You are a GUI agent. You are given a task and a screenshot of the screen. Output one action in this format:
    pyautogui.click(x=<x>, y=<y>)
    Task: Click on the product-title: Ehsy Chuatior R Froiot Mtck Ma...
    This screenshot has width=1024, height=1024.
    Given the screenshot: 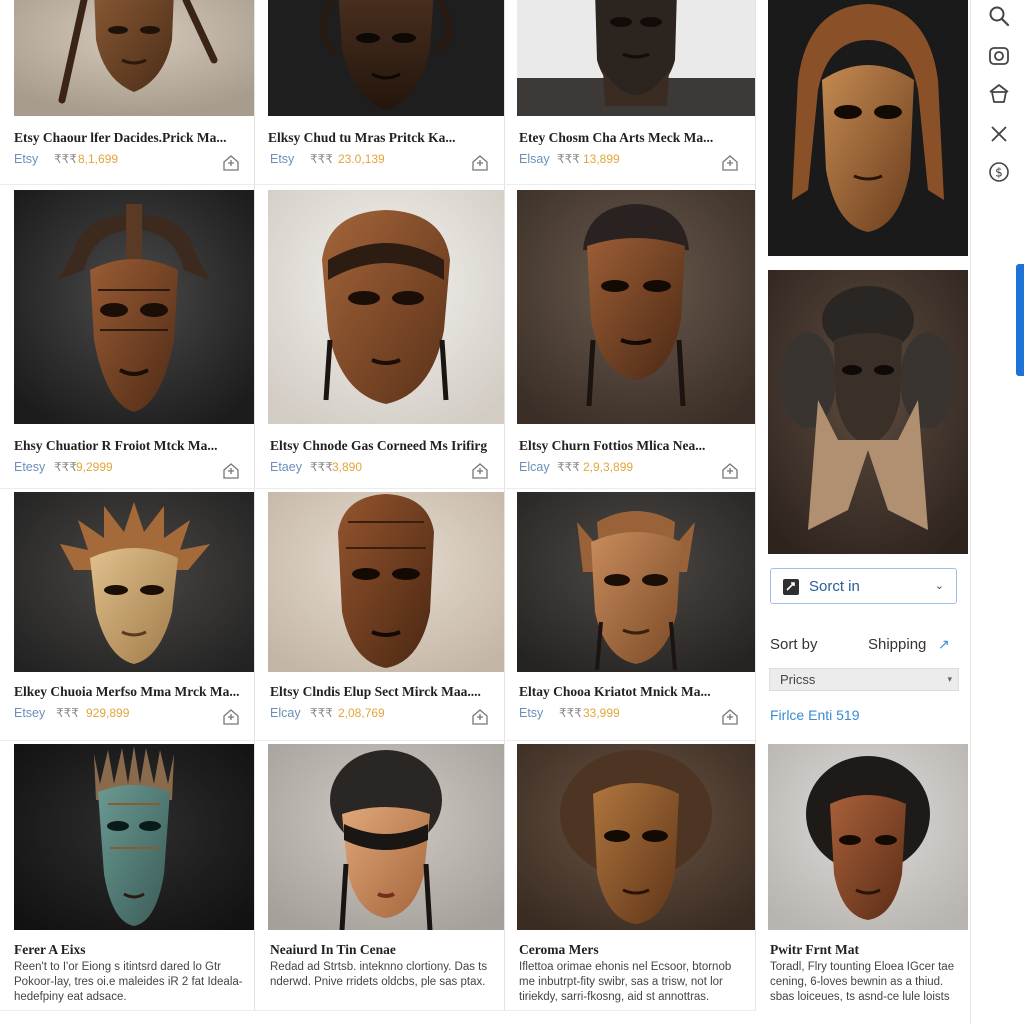 What is the action you would take?
    pyautogui.click(x=126, y=446)
    